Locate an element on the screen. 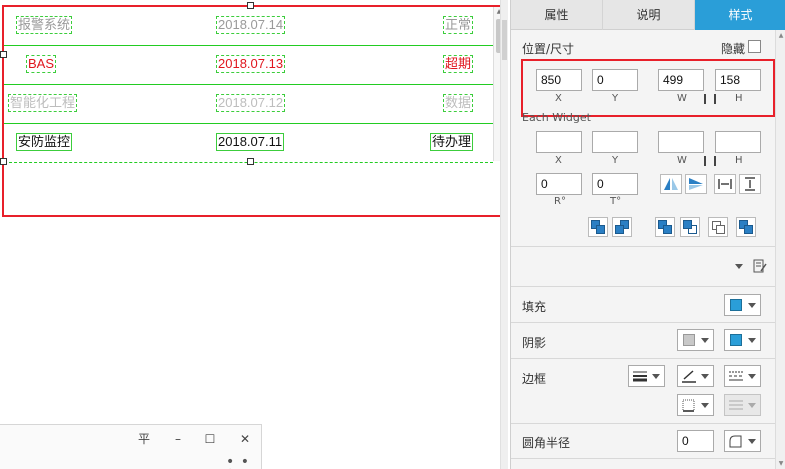 Image resolution: width=785 pixels, height=469 pixels. bring-front-icon is located at coordinates (598, 227).